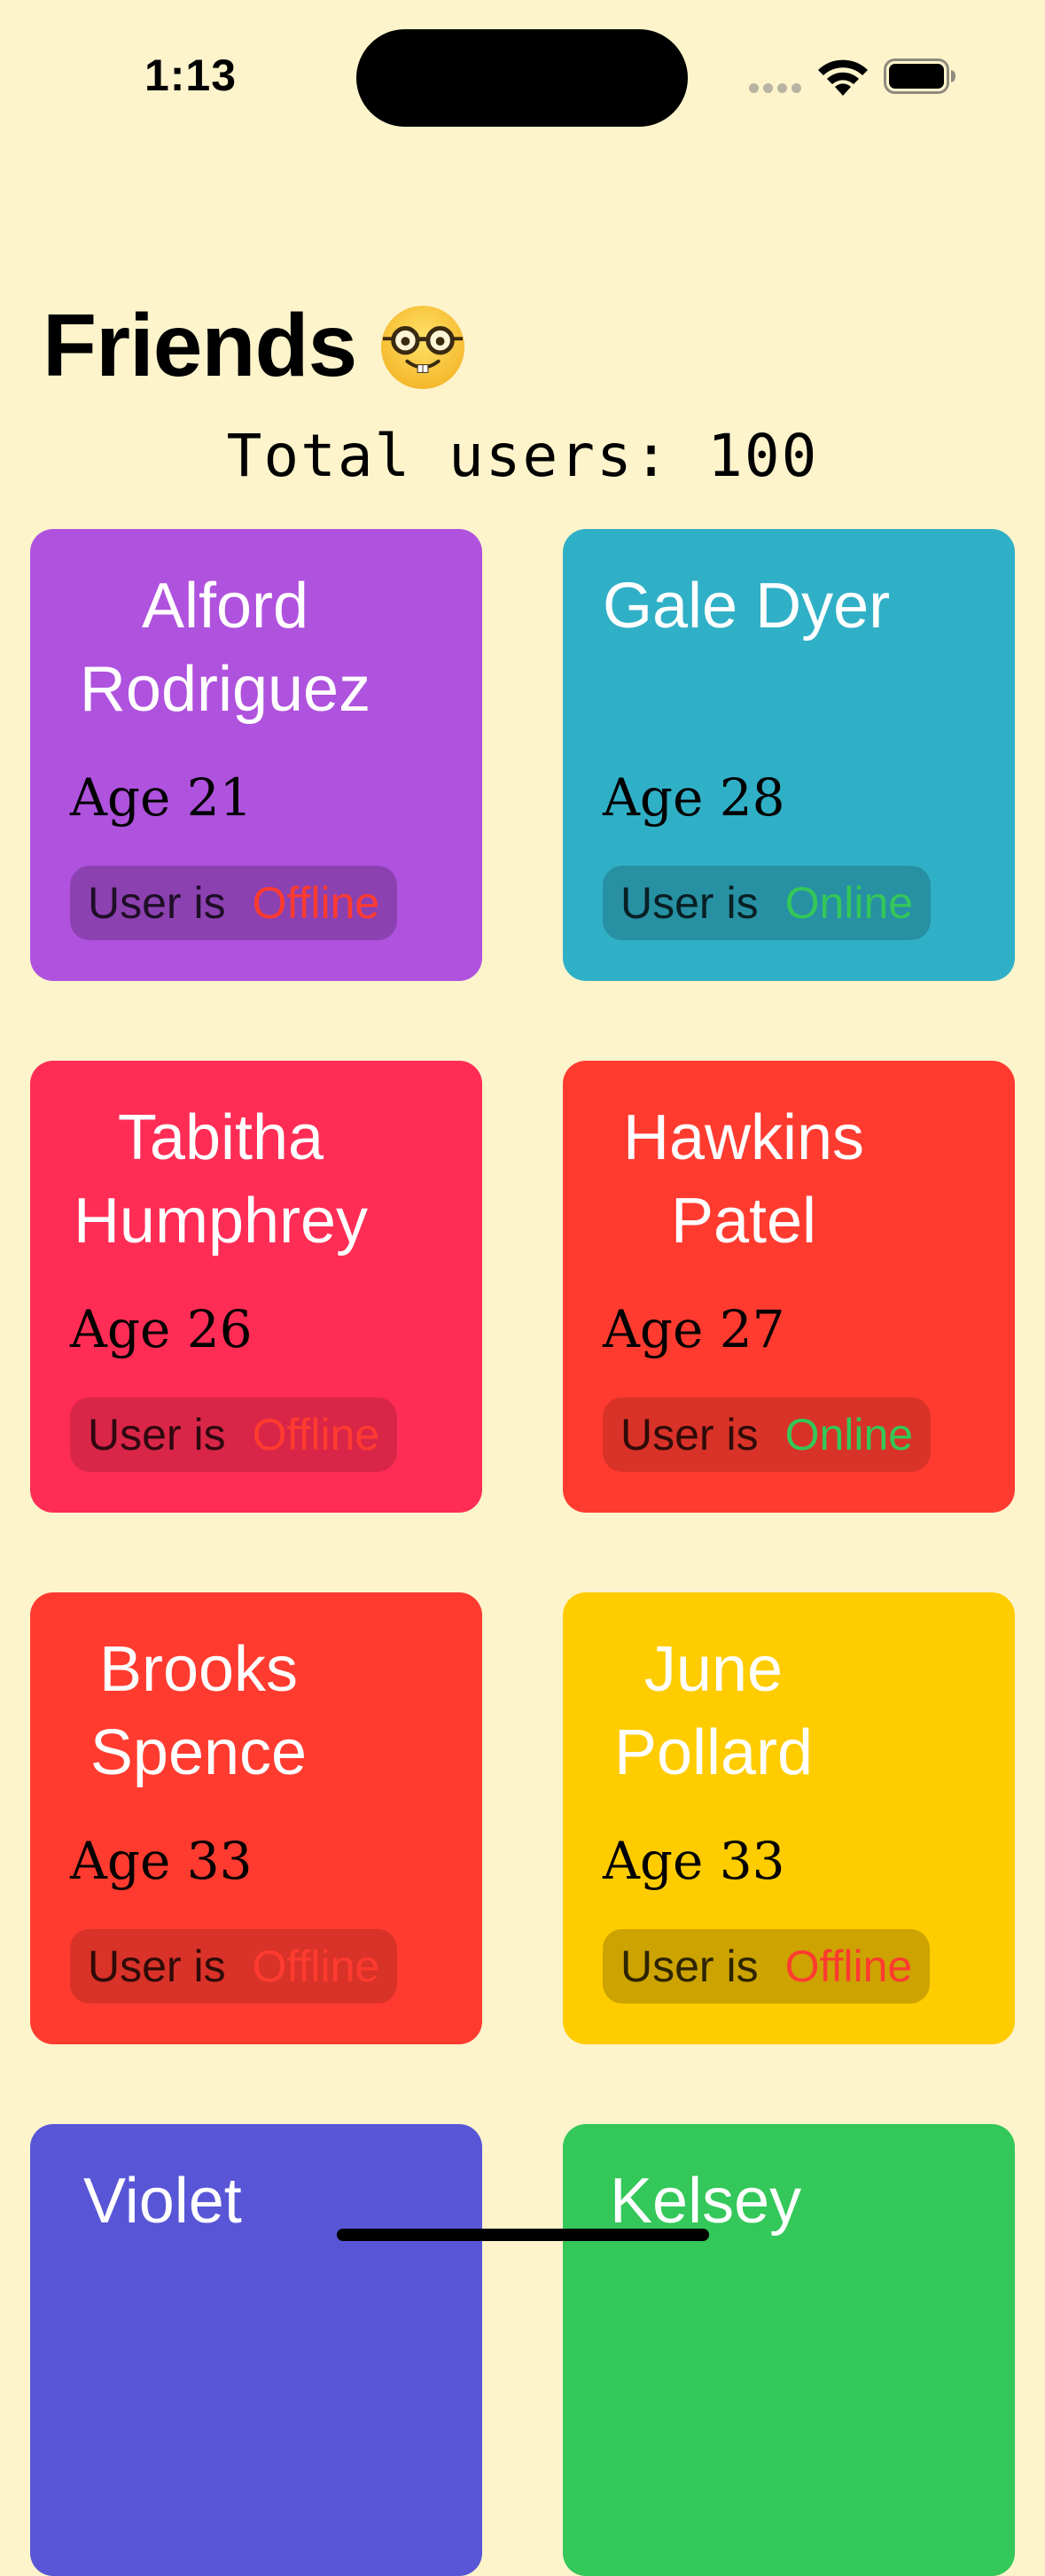 Image resolution: width=1045 pixels, height=2576 pixels. I want to click on friend-card: June Pollard Age 33 User is Offline, so click(789, 1818).